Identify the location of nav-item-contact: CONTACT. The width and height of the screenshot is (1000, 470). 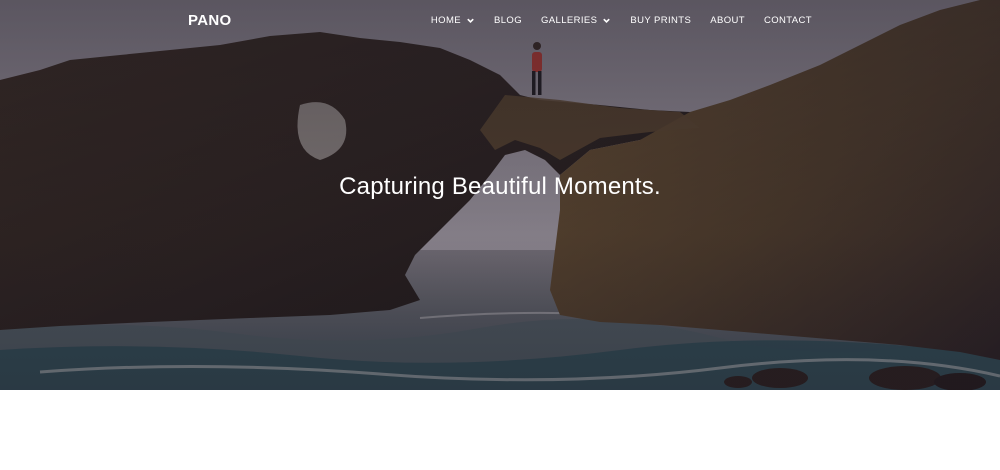
(788, 20).